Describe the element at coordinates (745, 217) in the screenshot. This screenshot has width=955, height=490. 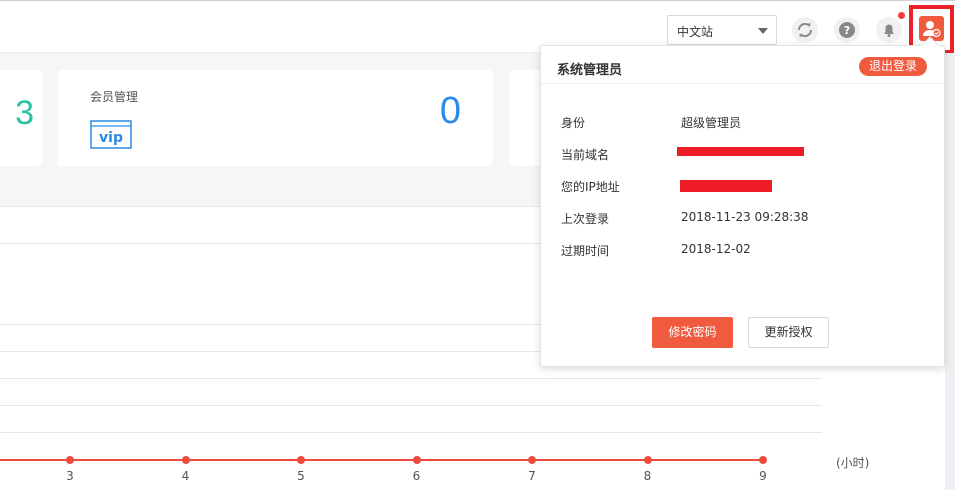
I see `last-login-value: 2018-11-23 09:28:38` at that location.